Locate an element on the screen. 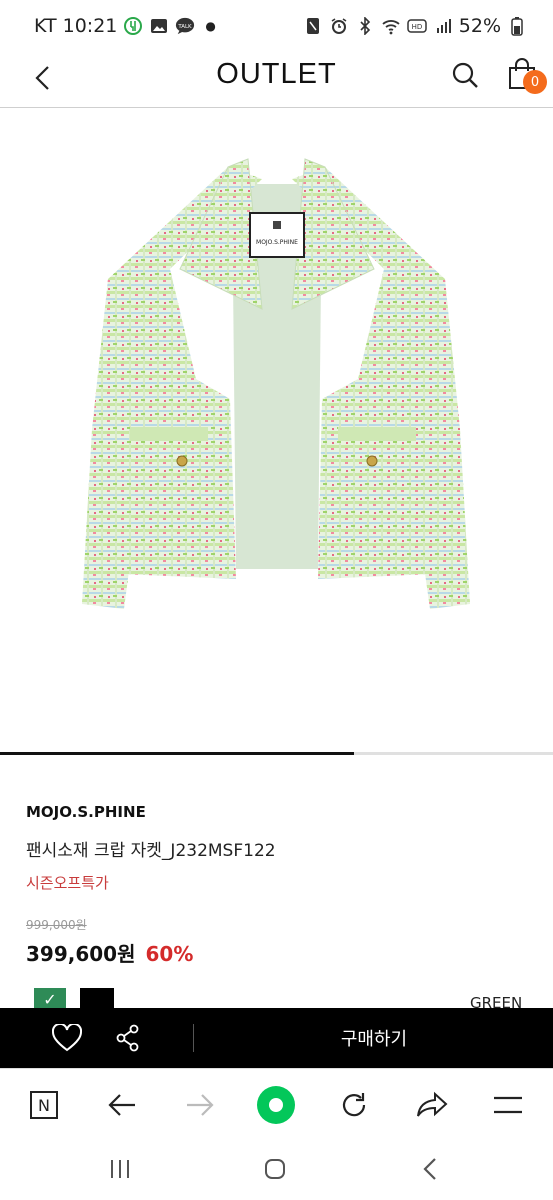 The height and width of the screenshot is (1200, 553). home-icon is located at coordinates (275, 1169).